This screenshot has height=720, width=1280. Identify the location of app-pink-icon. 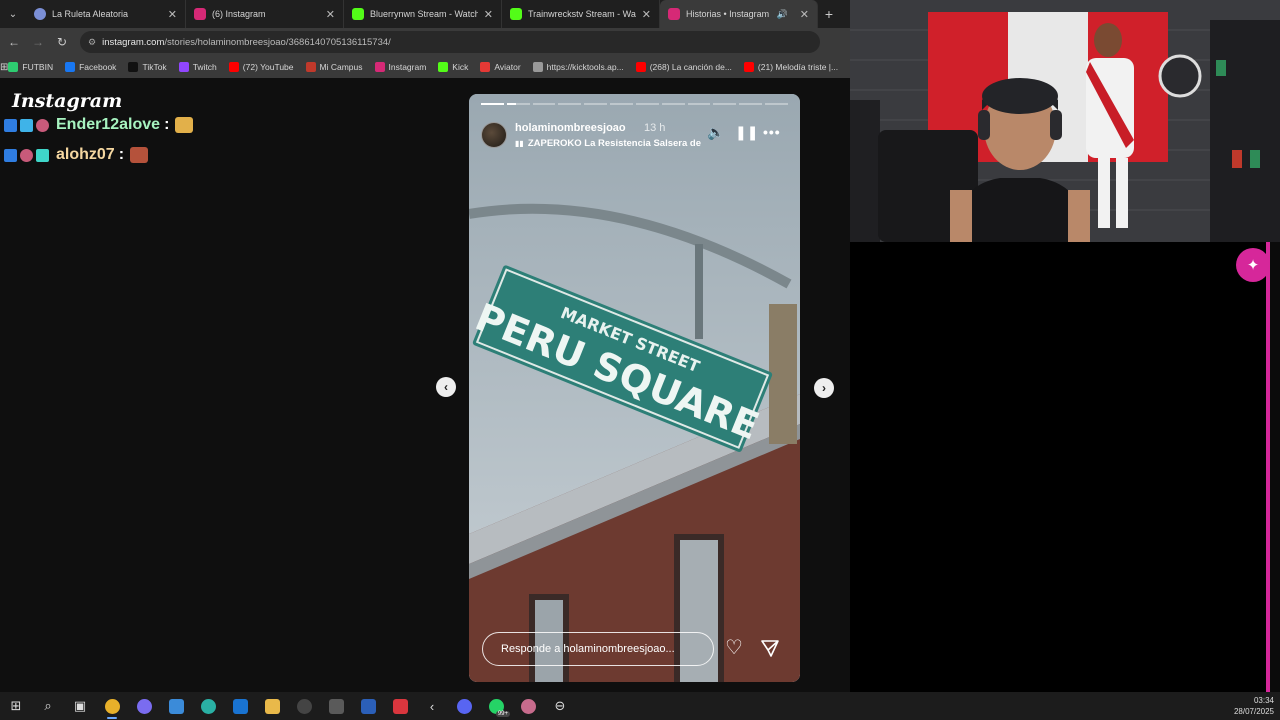
(528, 706).